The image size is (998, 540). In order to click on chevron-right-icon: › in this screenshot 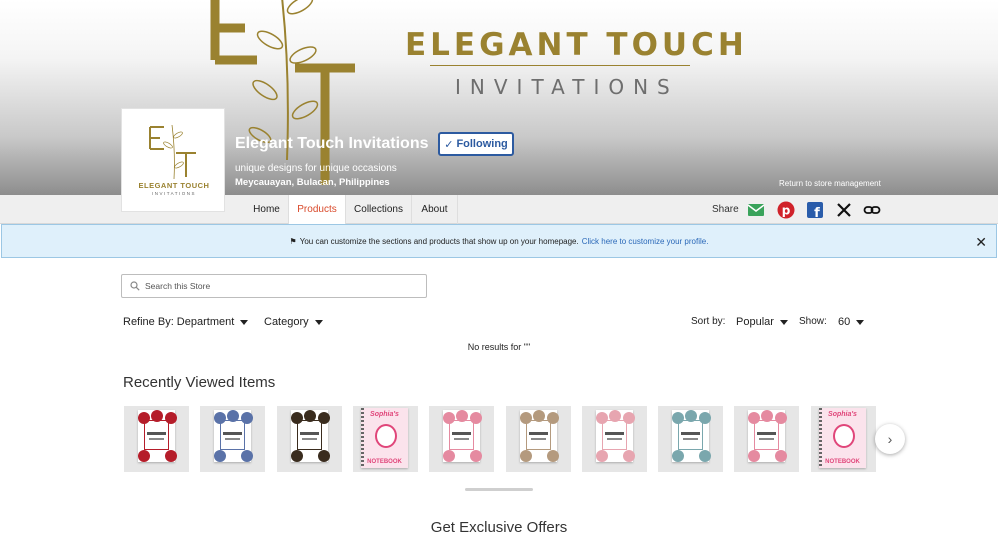, I will do `click(890, 439)`.